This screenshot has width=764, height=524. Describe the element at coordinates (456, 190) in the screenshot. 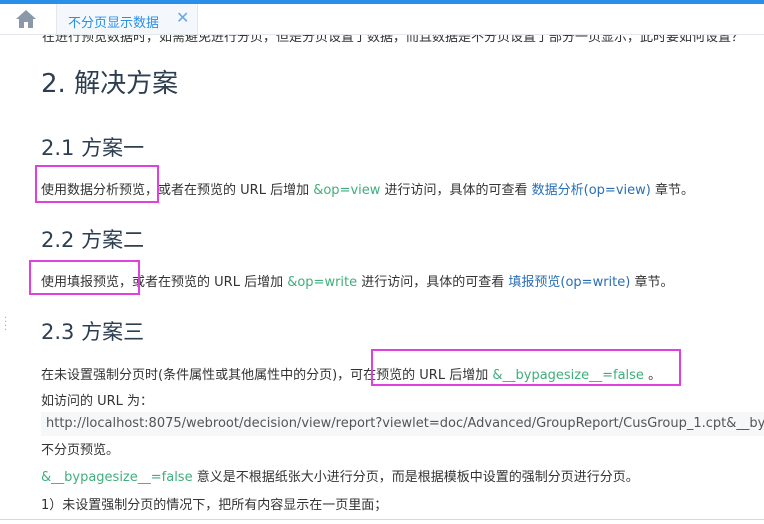

I see `plan-1-text-2: 进行访问，具体的可查看` at that location.